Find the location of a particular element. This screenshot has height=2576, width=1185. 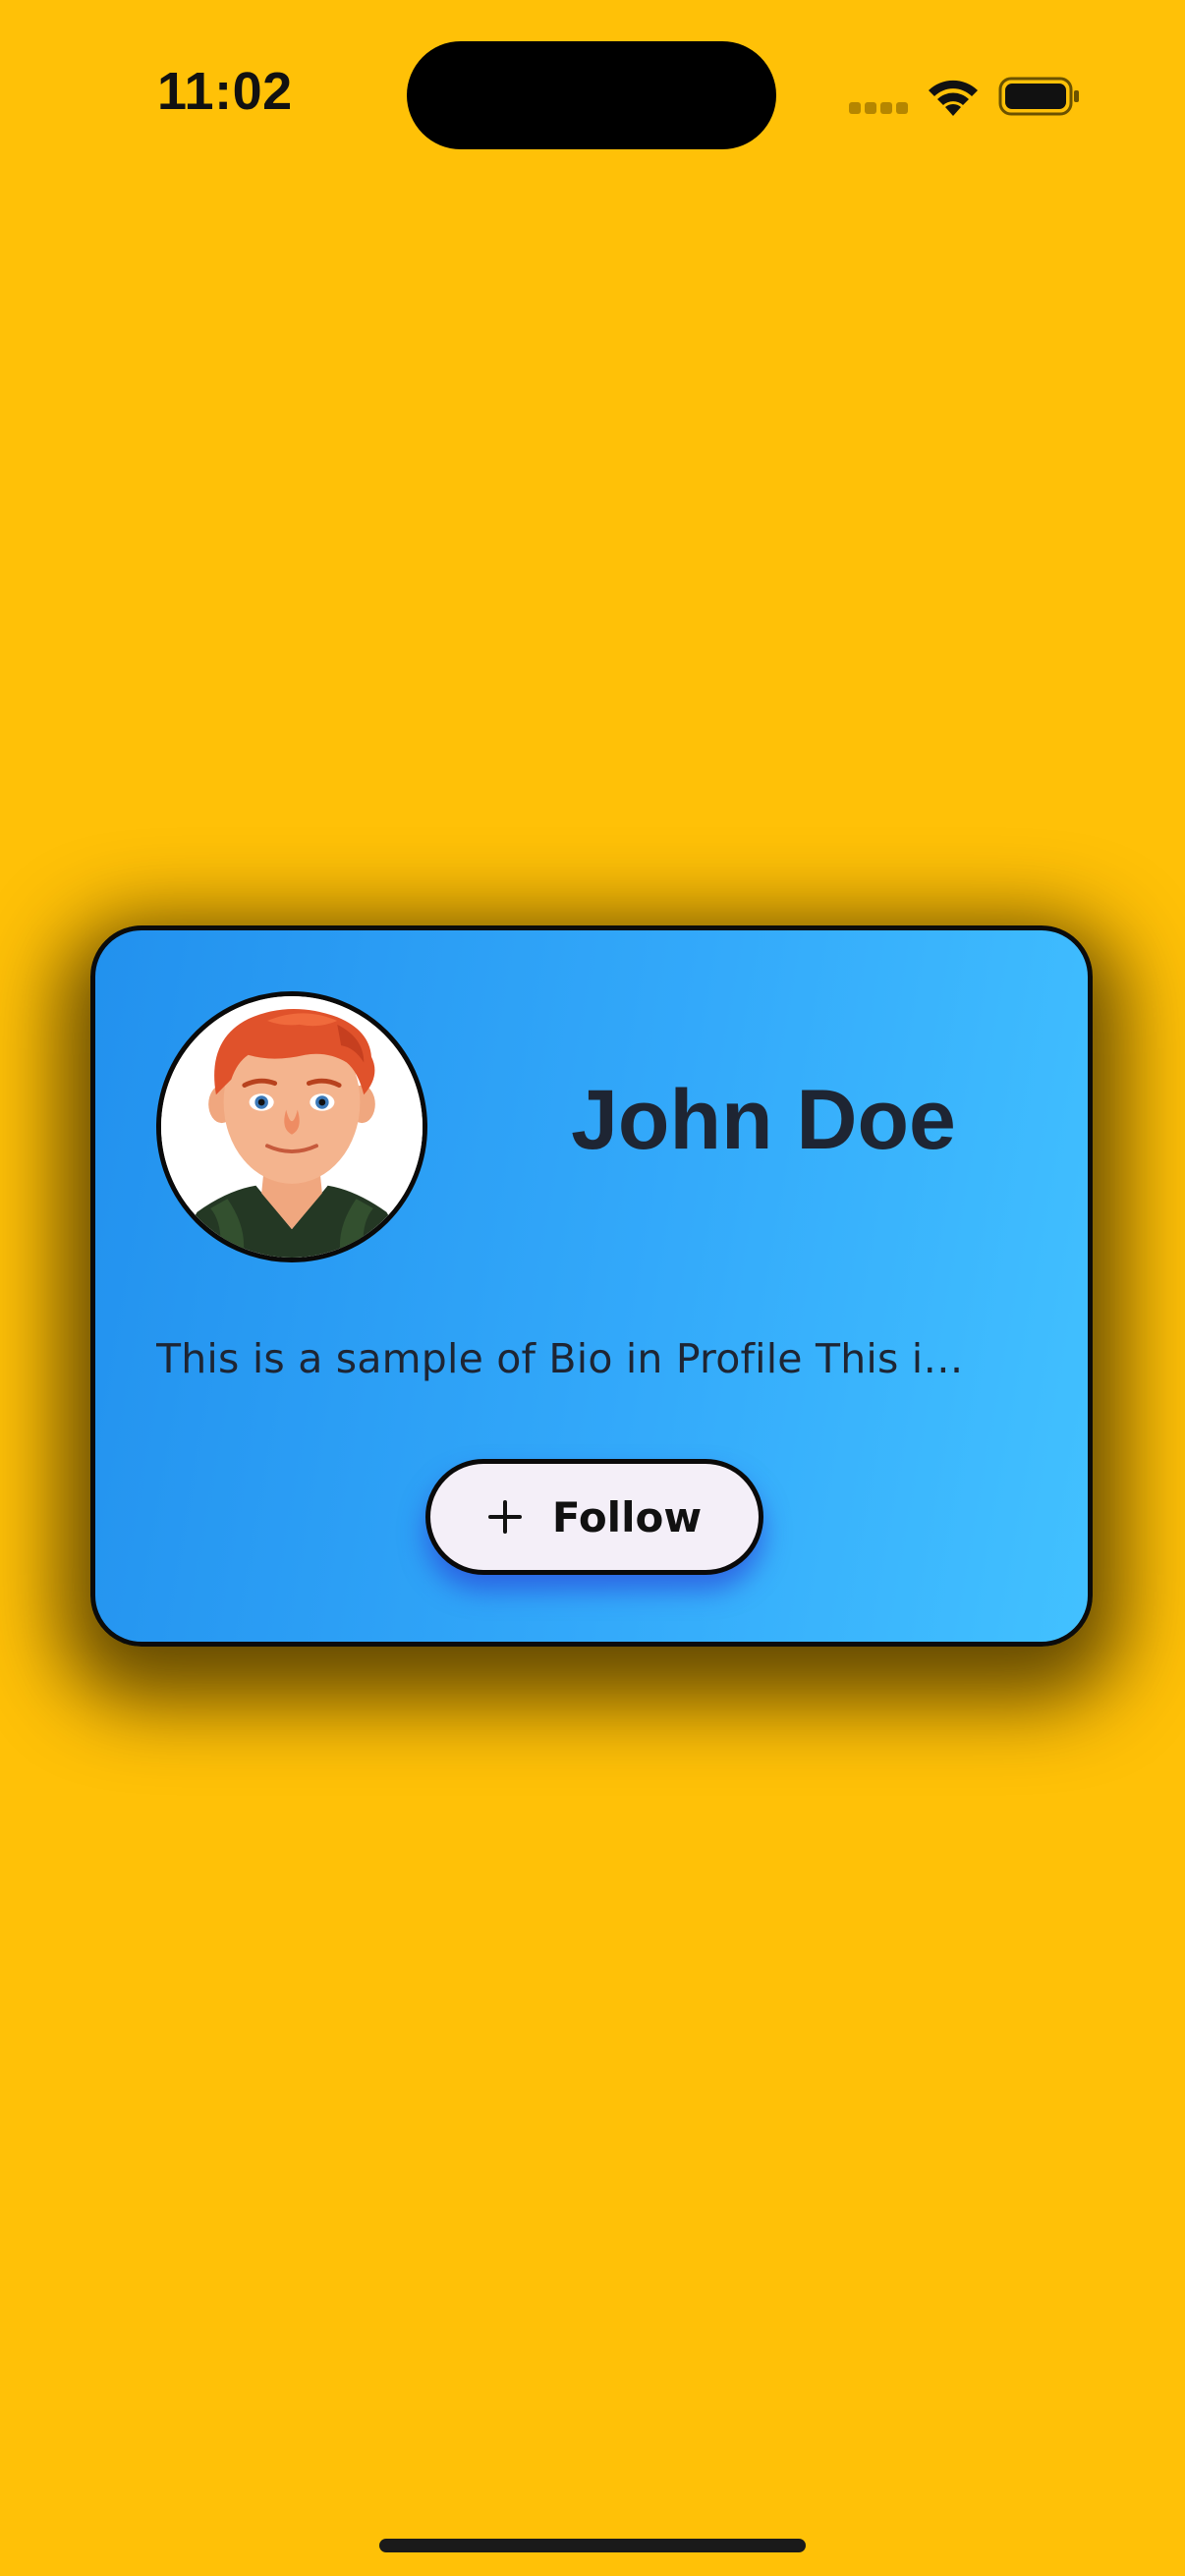

dynamic-island is located at coordinates (592, 95).